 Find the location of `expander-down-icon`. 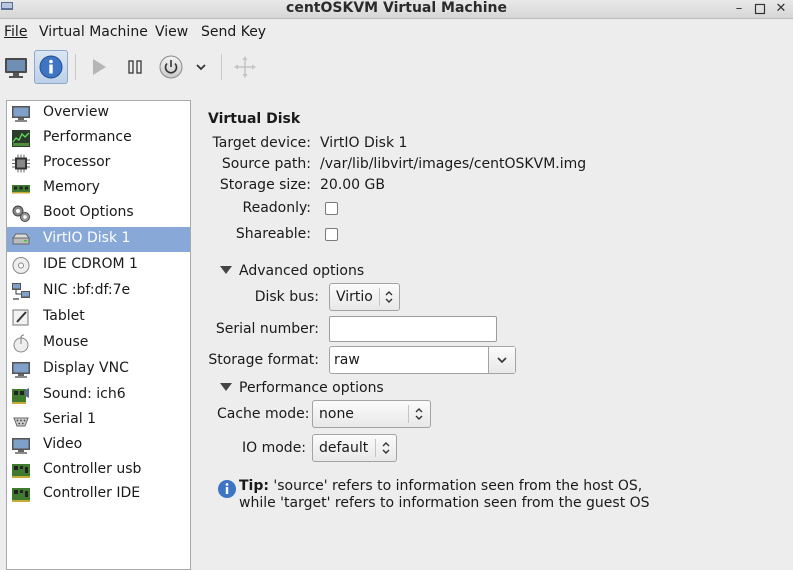

expander-down-icon is located at coordinates (226, 387).